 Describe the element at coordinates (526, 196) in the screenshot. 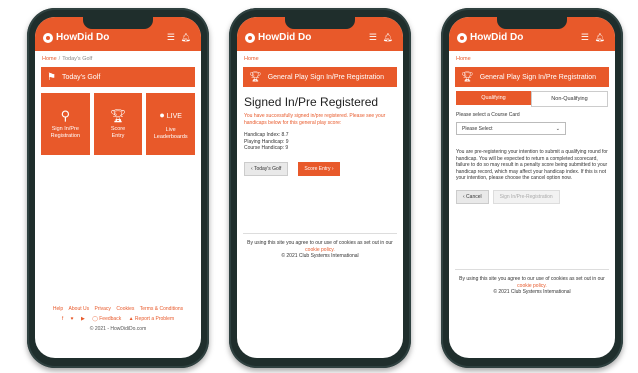

I see `sign-in-pre-registration-button: Sign In/Pre-Registration` at that location.